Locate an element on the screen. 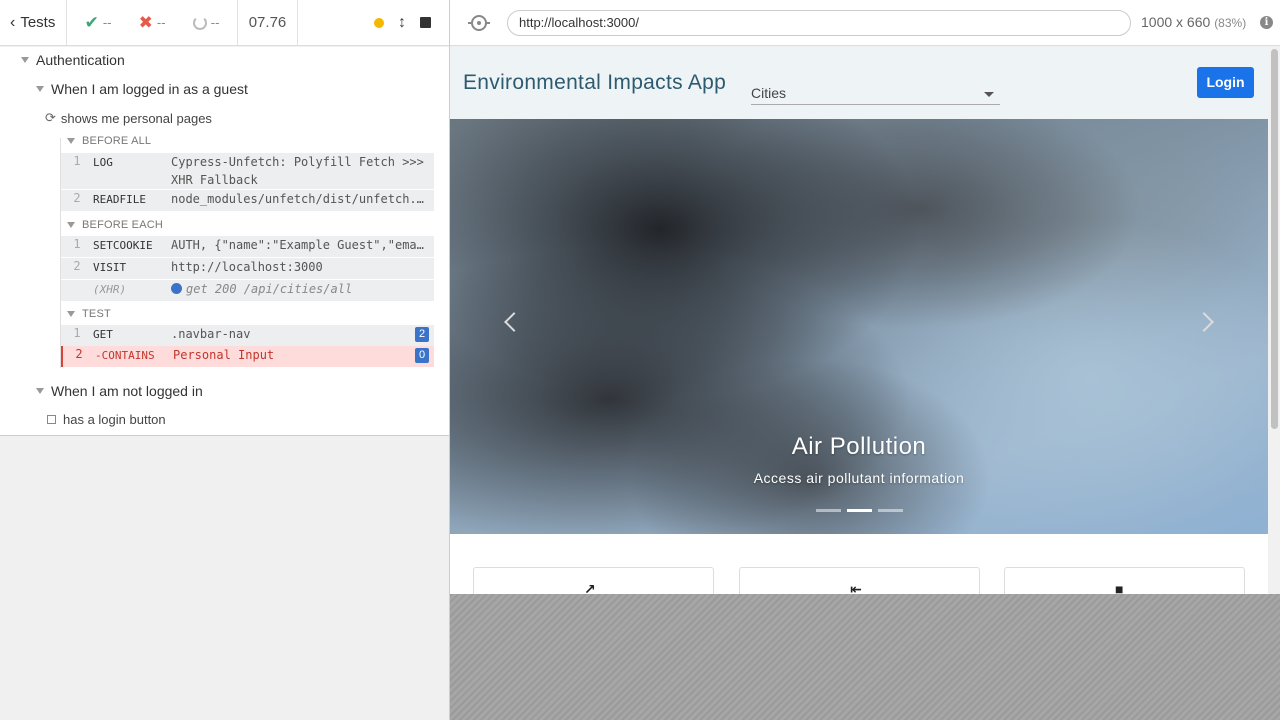 The image size is (1280, 720). context-not-logged-in: When I am not logged in is located at coordinates (119, 391).